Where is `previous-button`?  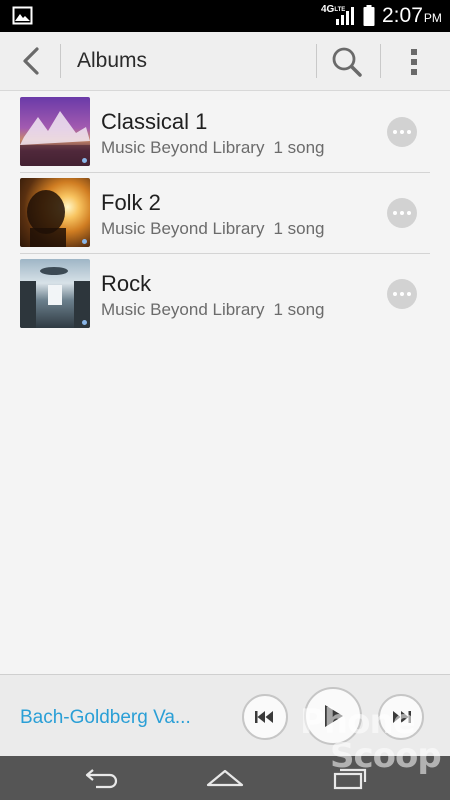
previous-button is located at coordinates (265, 717).